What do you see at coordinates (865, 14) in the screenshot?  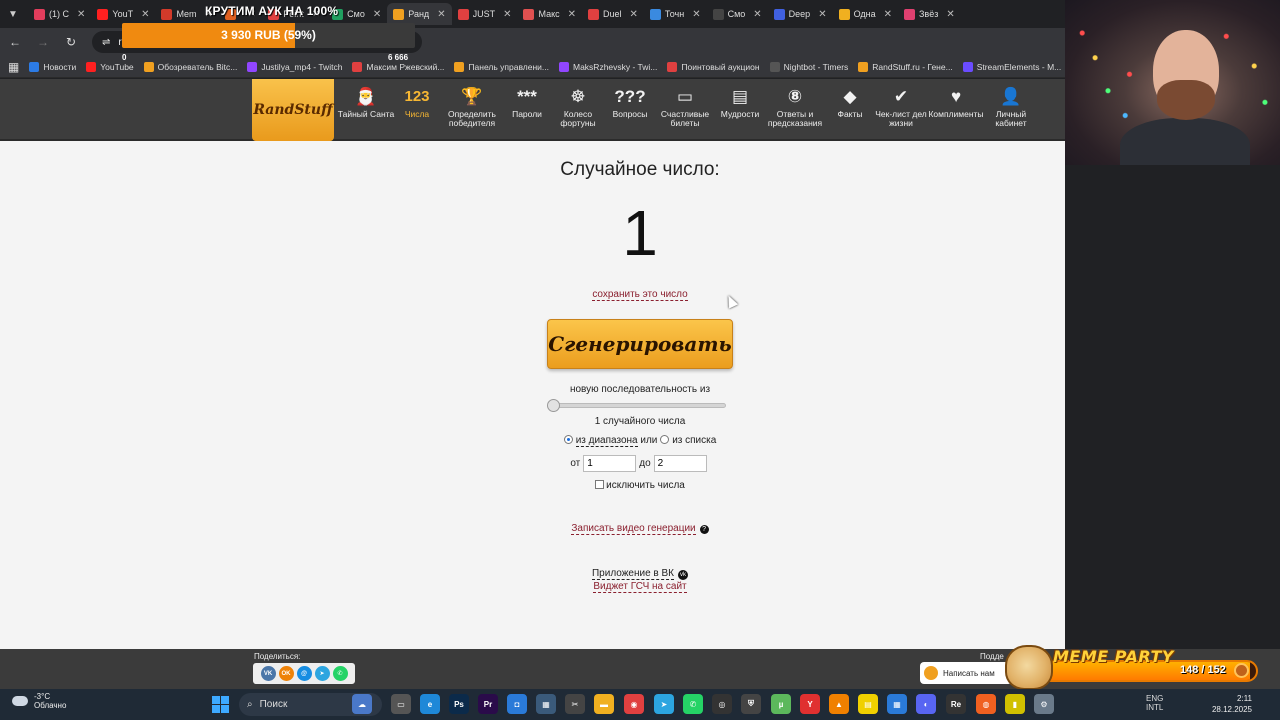 I see `browser-tab: Одна ✕` at bounding box center [865, 14].